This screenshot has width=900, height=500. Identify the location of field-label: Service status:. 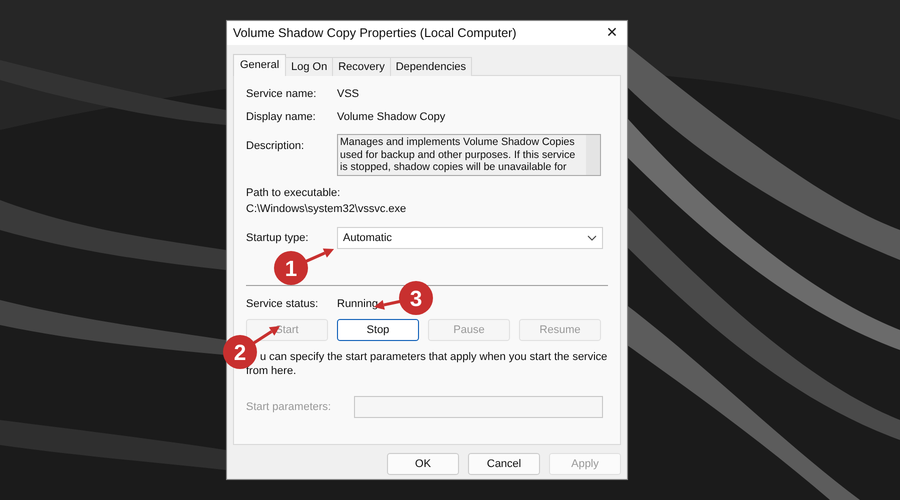
(283, 304).